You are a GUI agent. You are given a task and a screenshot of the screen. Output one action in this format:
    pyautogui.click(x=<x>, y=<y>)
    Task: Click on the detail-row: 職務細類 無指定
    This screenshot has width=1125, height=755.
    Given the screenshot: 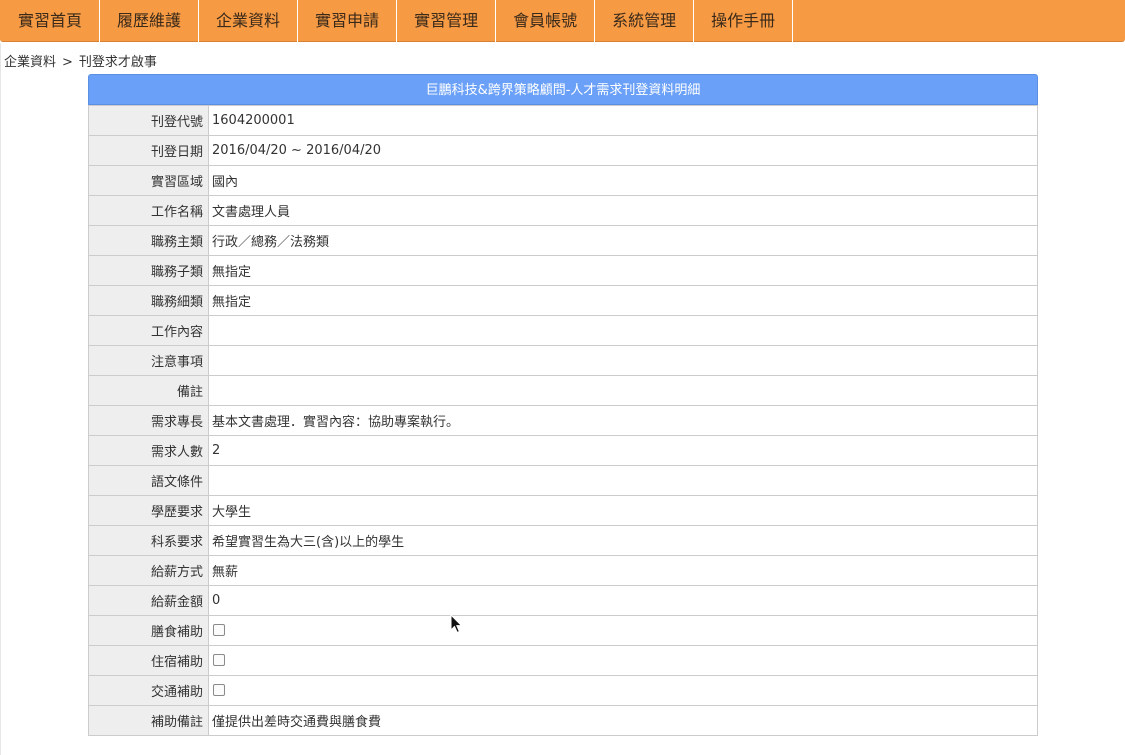 What is the action you would take?
    pyautogui.click(x=563, y=300)
    